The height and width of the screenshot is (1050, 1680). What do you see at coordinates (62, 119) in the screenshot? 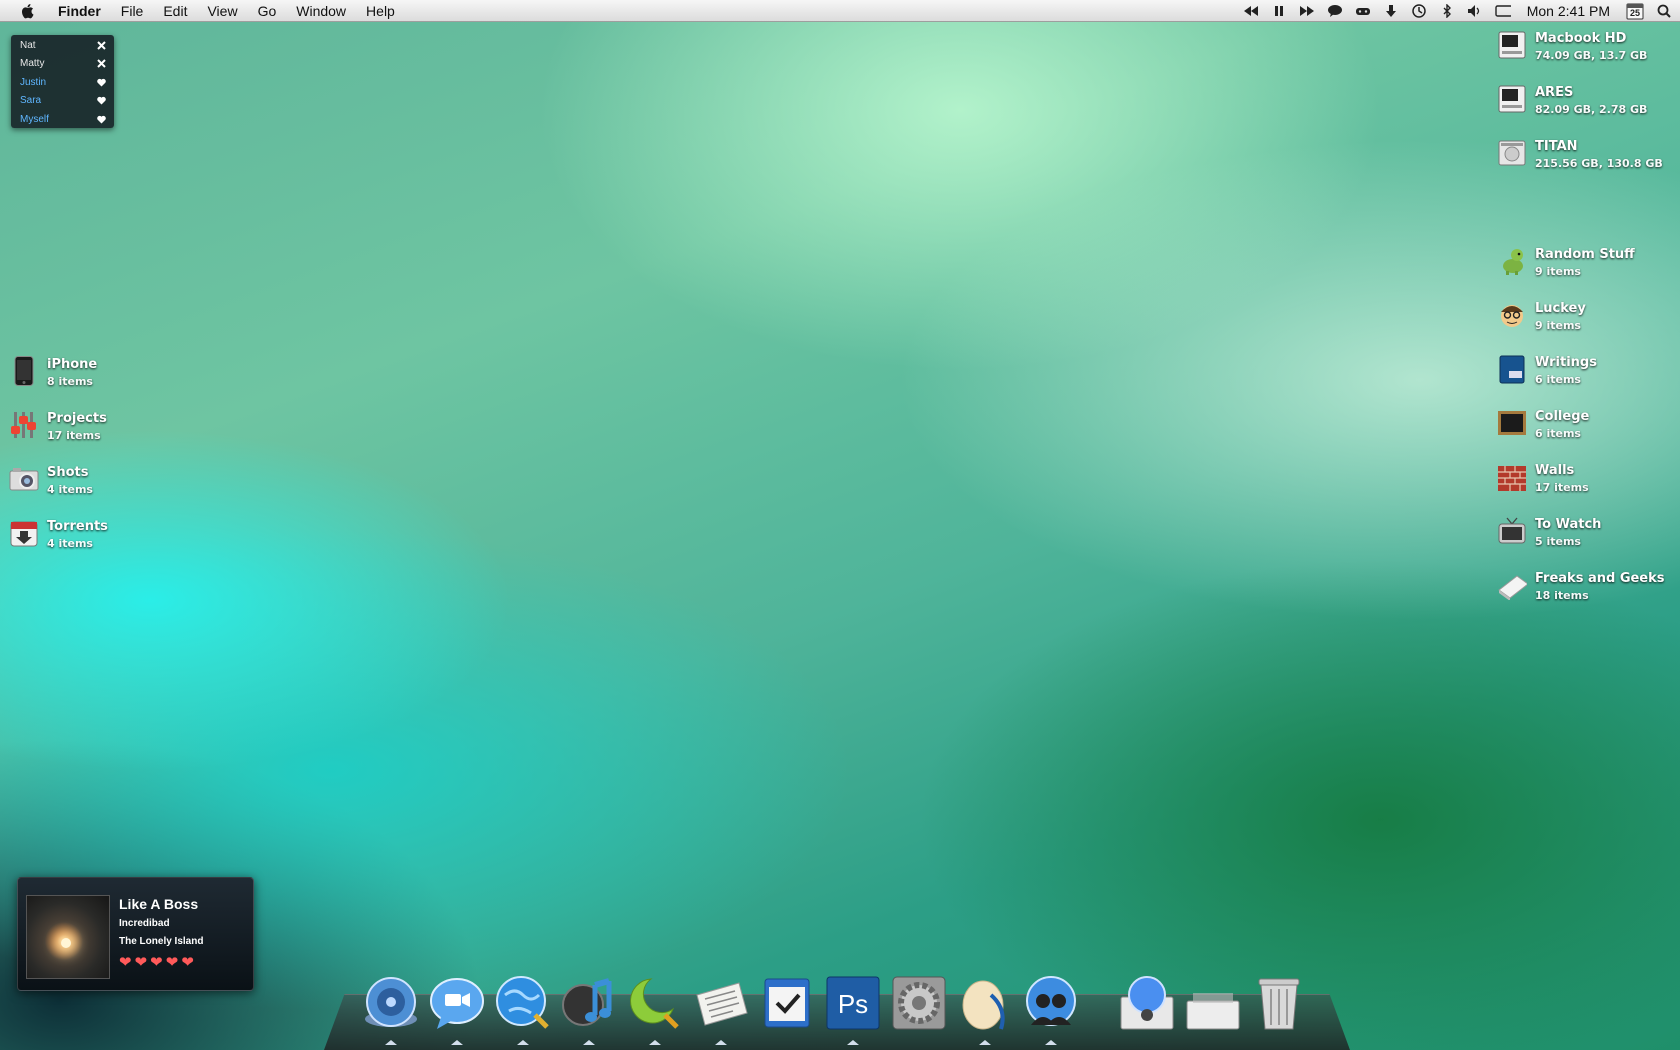
I see `contact-row: Myself` at bounding box center [62, 119].